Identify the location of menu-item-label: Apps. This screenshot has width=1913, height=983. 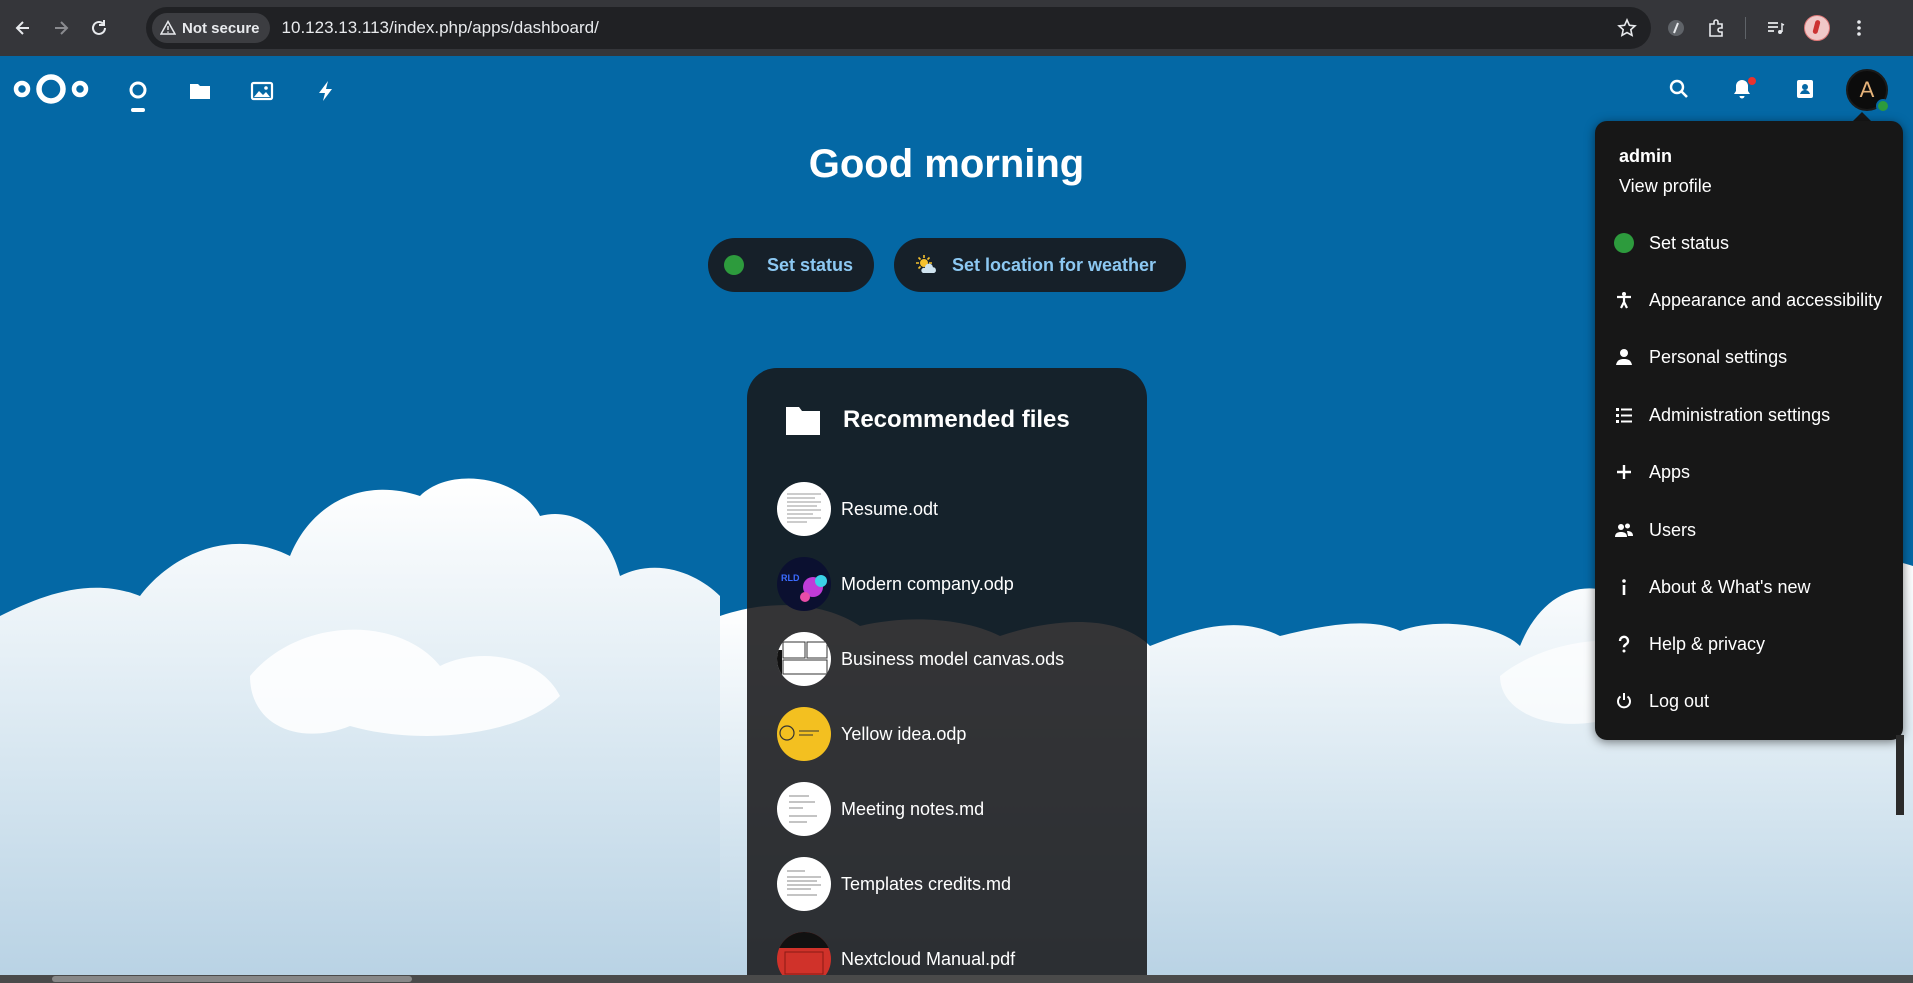
(1670, 471).